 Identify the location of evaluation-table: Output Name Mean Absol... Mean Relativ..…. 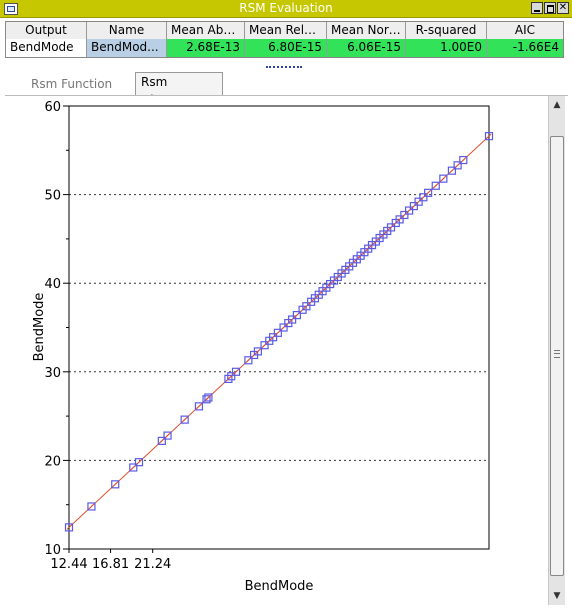
(284, 39).